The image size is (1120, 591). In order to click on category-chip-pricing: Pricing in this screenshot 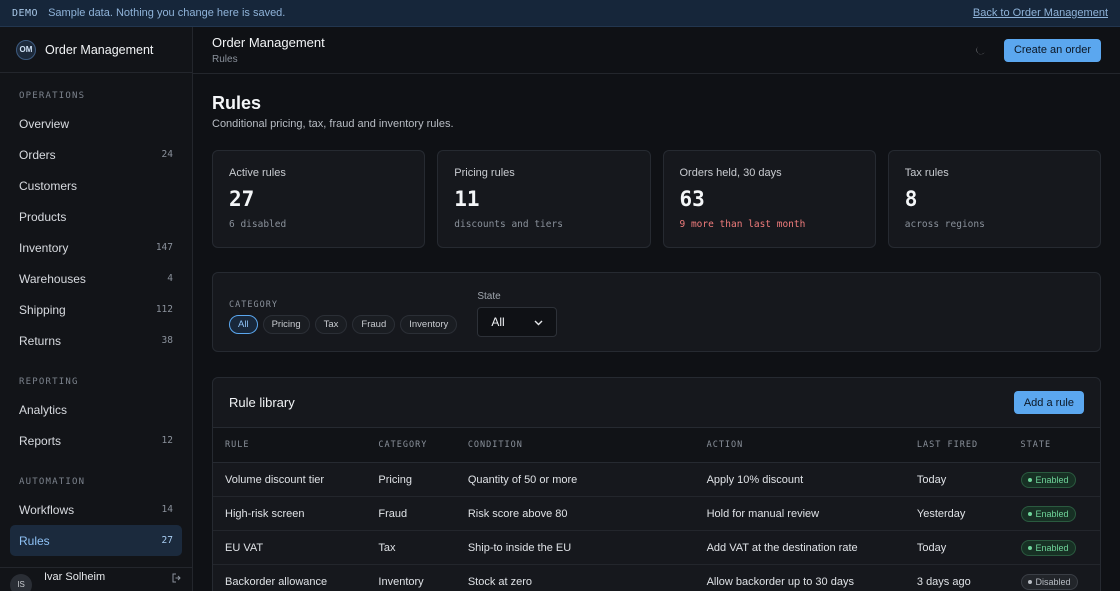, I will do `click(286, 324)`.